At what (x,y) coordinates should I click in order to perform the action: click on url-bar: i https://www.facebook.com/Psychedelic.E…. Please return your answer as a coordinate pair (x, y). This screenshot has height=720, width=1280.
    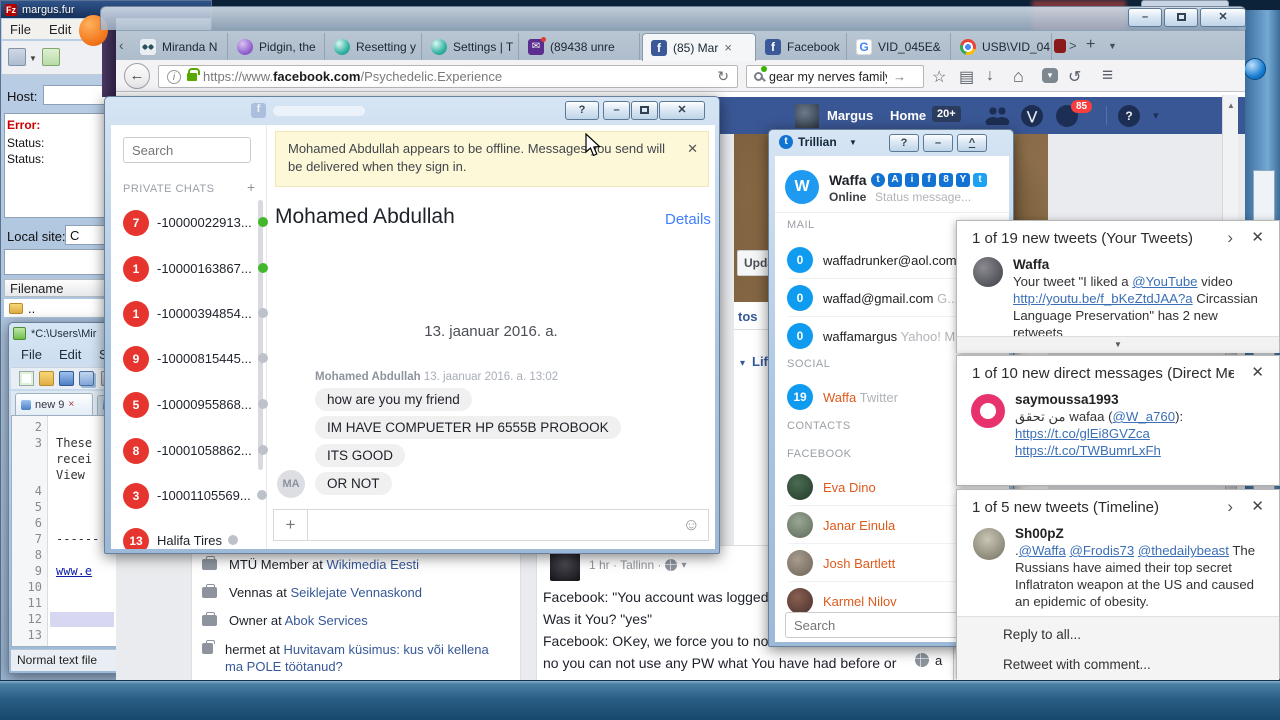
    Looking at the image, I should click on (448, 76).